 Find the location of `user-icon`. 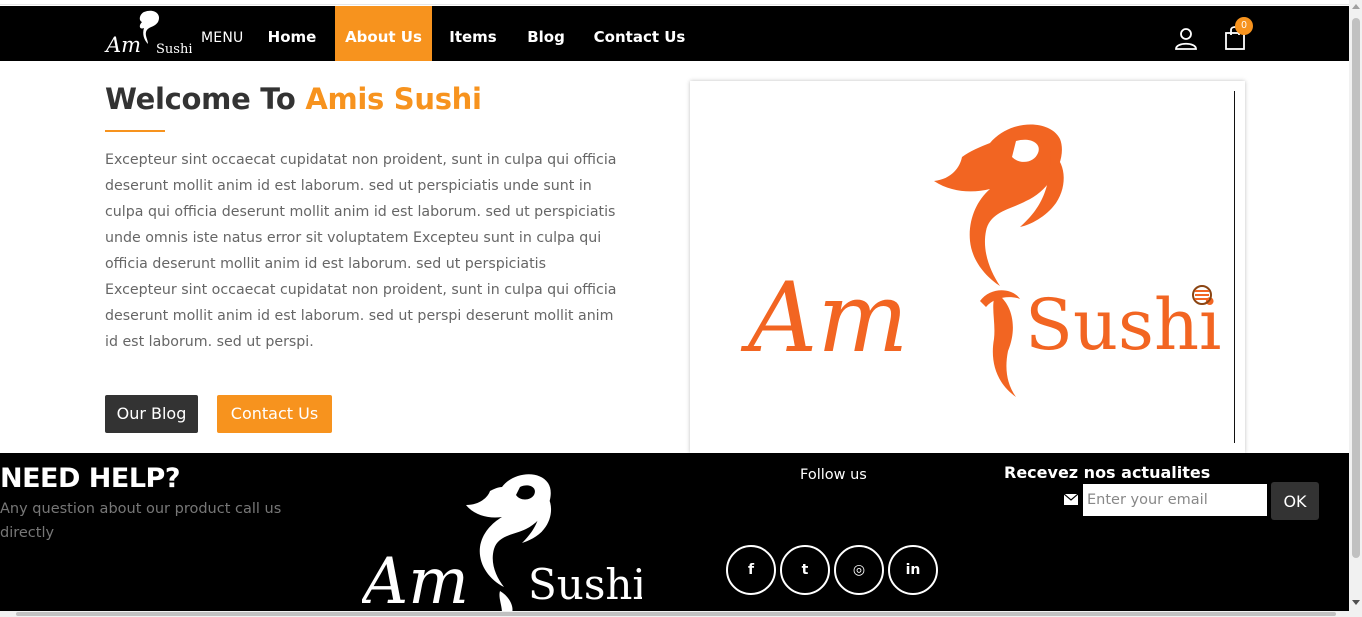

user-icon is located at coordinates (1186, 38).